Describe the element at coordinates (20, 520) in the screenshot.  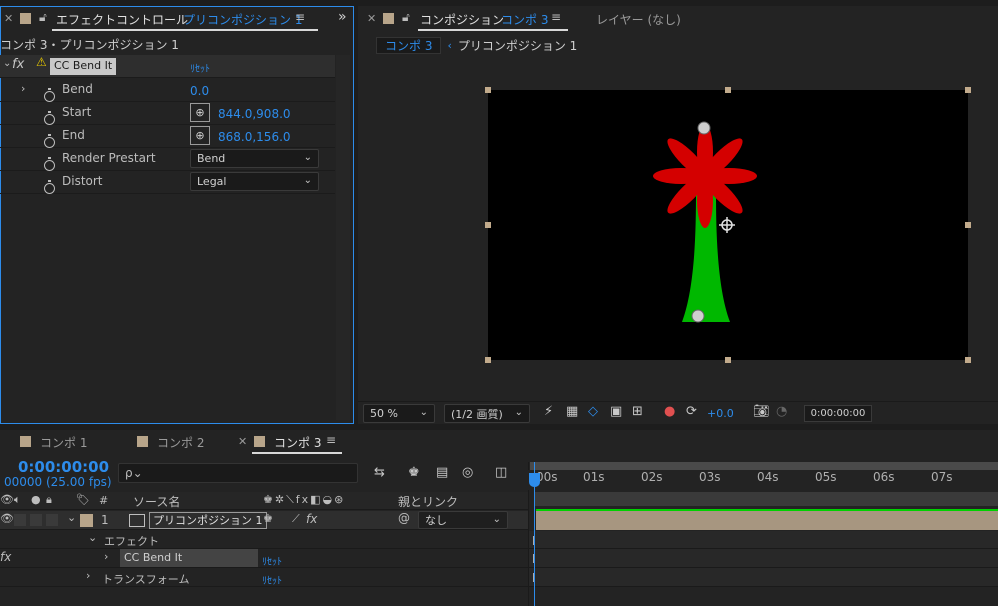
I see `audio-toggle` at that location.